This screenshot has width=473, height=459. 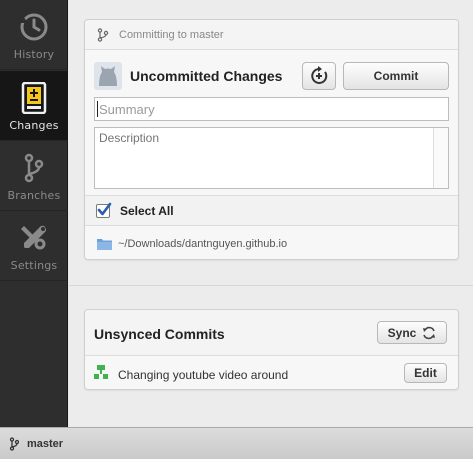 I want to click on checkmark-icon, so click(x=104, y=208).